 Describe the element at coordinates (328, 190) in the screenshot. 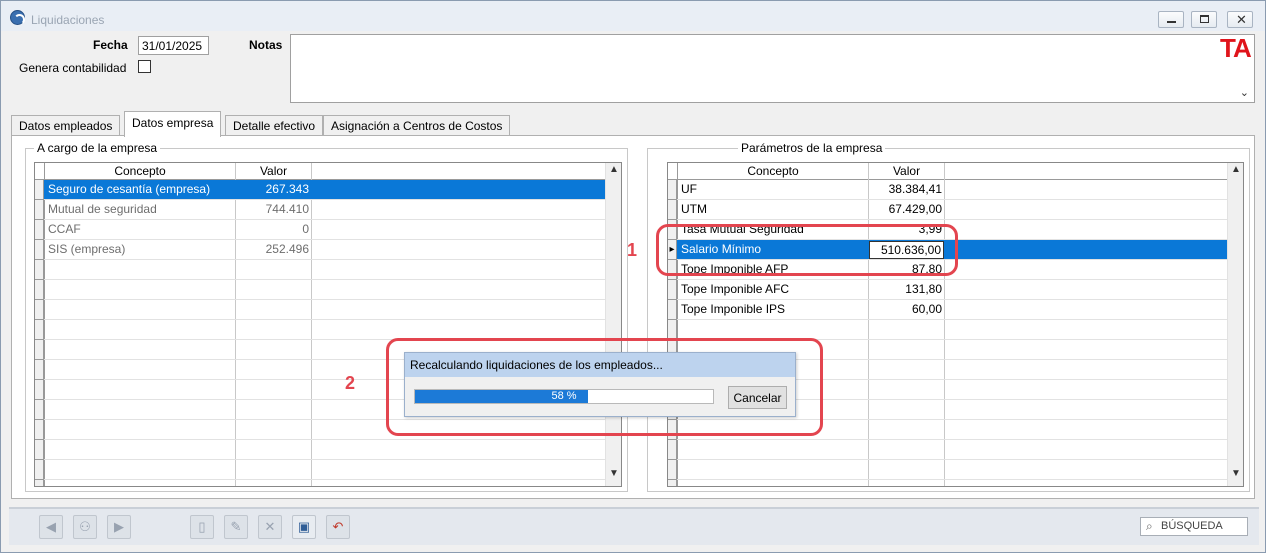

I see `table-row: Seguro de cesantía (empresa) 267.343` at that location.